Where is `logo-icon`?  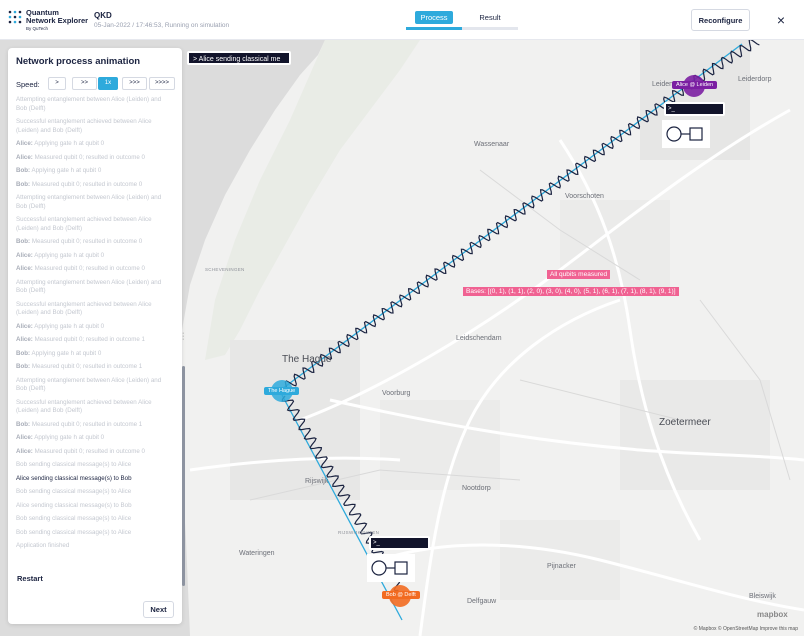 logo-icon is located at coordinates (15, 17).